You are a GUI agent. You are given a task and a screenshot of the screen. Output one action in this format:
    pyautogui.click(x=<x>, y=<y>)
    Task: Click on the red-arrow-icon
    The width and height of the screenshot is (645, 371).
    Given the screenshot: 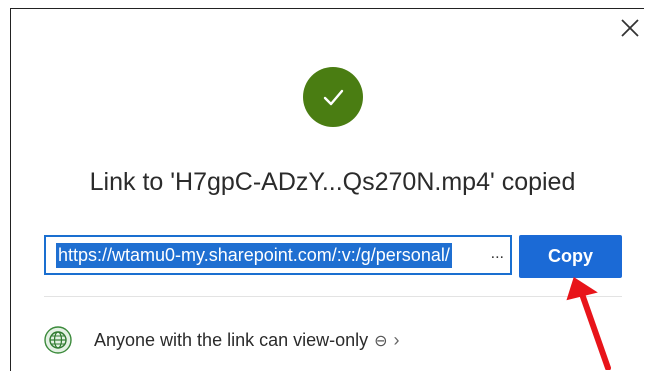 What is the action you would take?
    pyautogui.click(x=588, y=323)
    